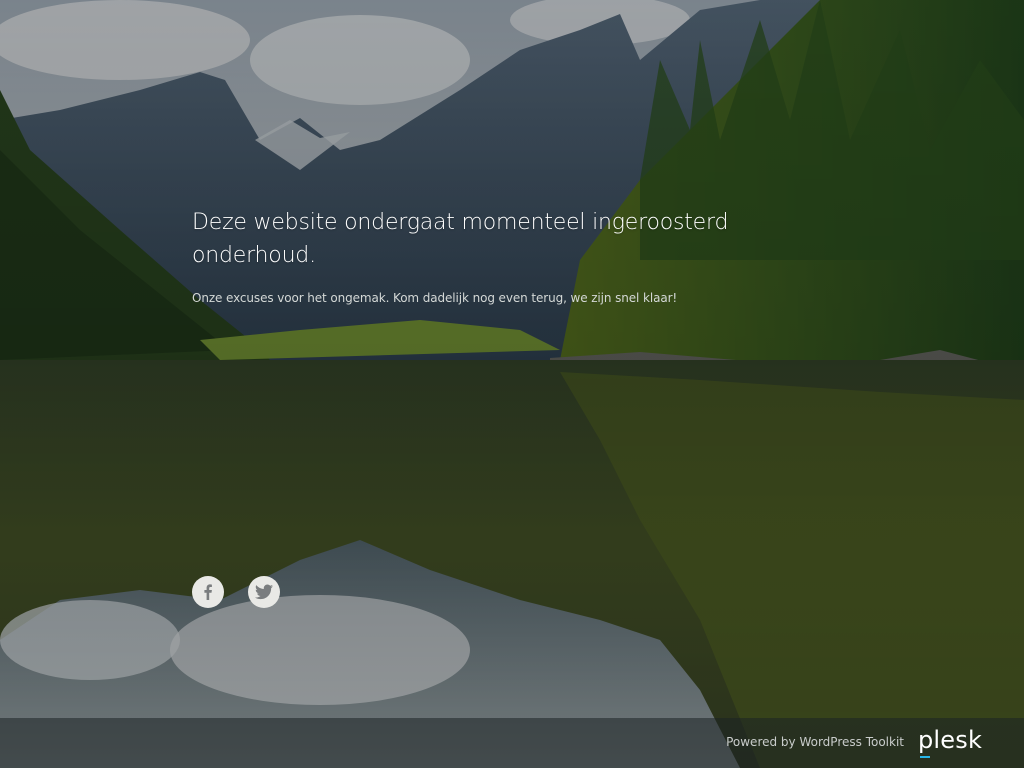 The image size is (1024, 768). Describe the element at coordinates (512, 743) in the screenshot. I see `footer-bar: Powered by WordPress Toolkit plesk` at that location.